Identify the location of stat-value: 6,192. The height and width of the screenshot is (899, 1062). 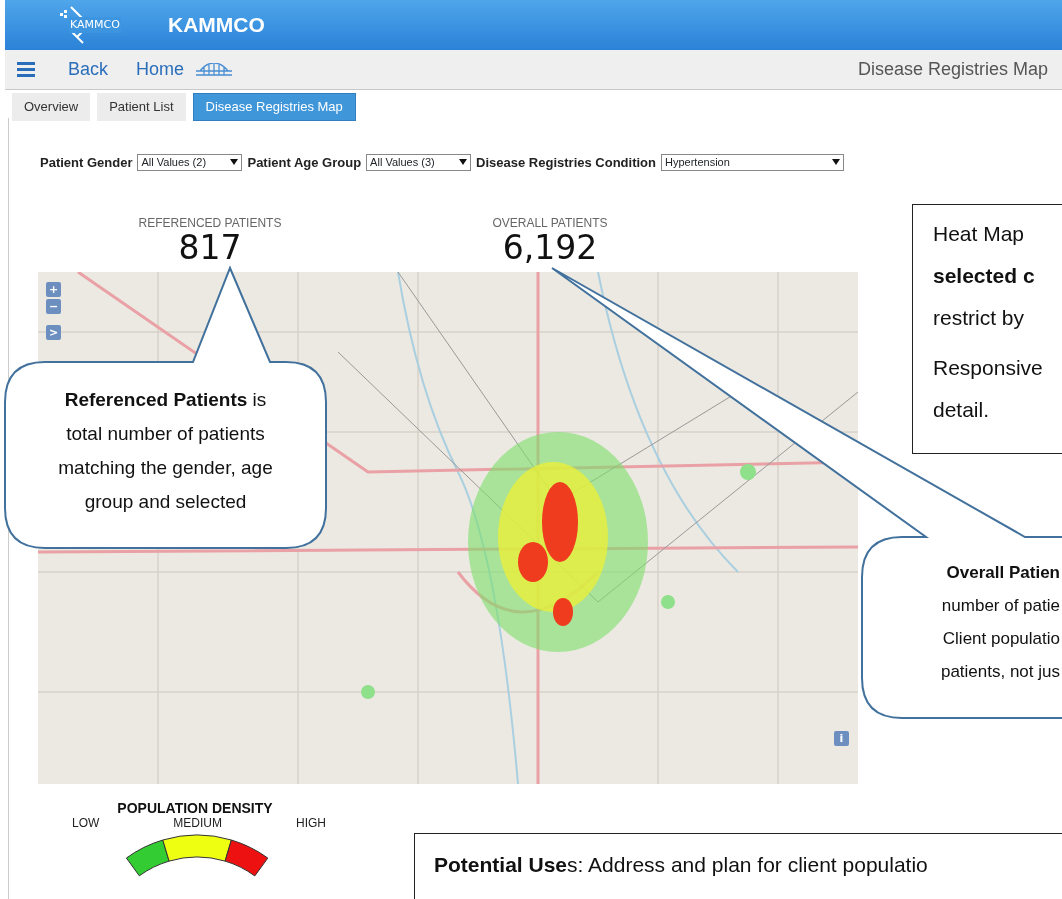
(550, 248).